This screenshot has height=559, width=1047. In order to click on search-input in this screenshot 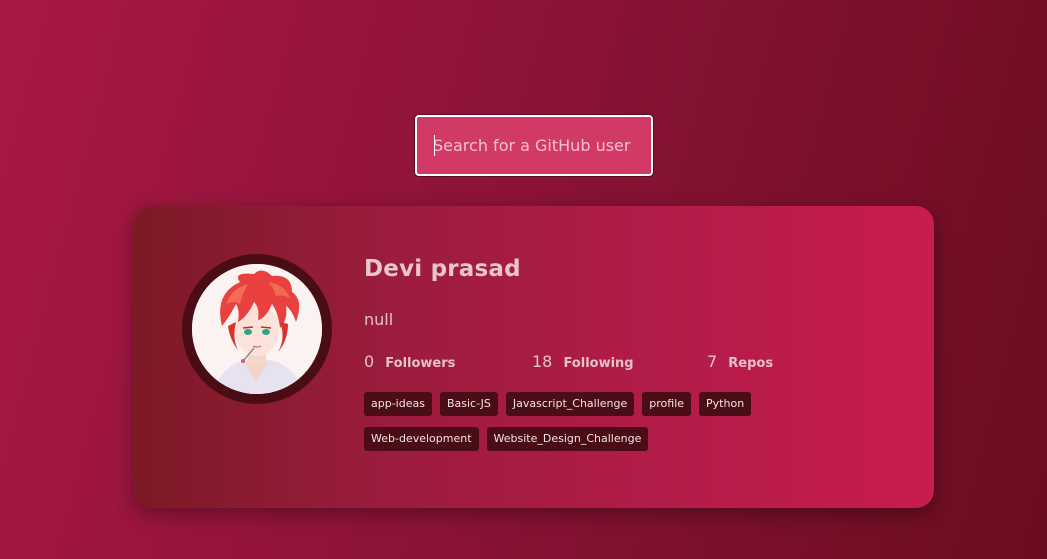, I will do `click(534, 145)`.